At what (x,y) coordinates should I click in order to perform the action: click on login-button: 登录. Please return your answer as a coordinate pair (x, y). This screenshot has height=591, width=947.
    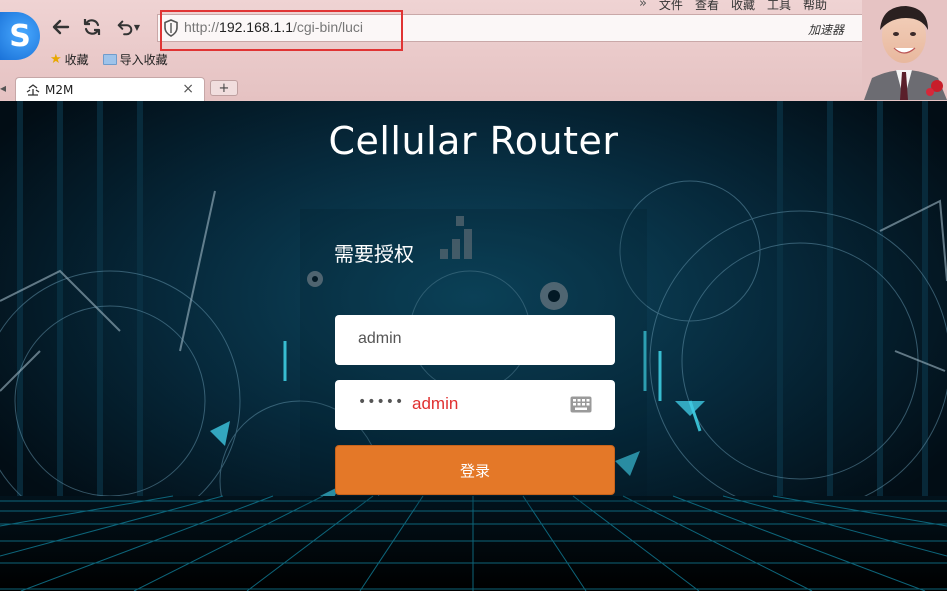
    Looking at the image, I should click on (475, 470).